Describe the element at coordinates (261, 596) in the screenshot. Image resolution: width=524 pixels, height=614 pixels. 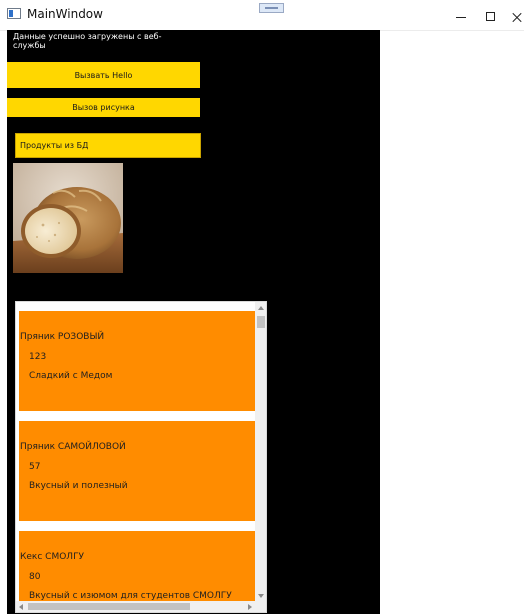
I see `scroll-down-arrow-icon` at that location.